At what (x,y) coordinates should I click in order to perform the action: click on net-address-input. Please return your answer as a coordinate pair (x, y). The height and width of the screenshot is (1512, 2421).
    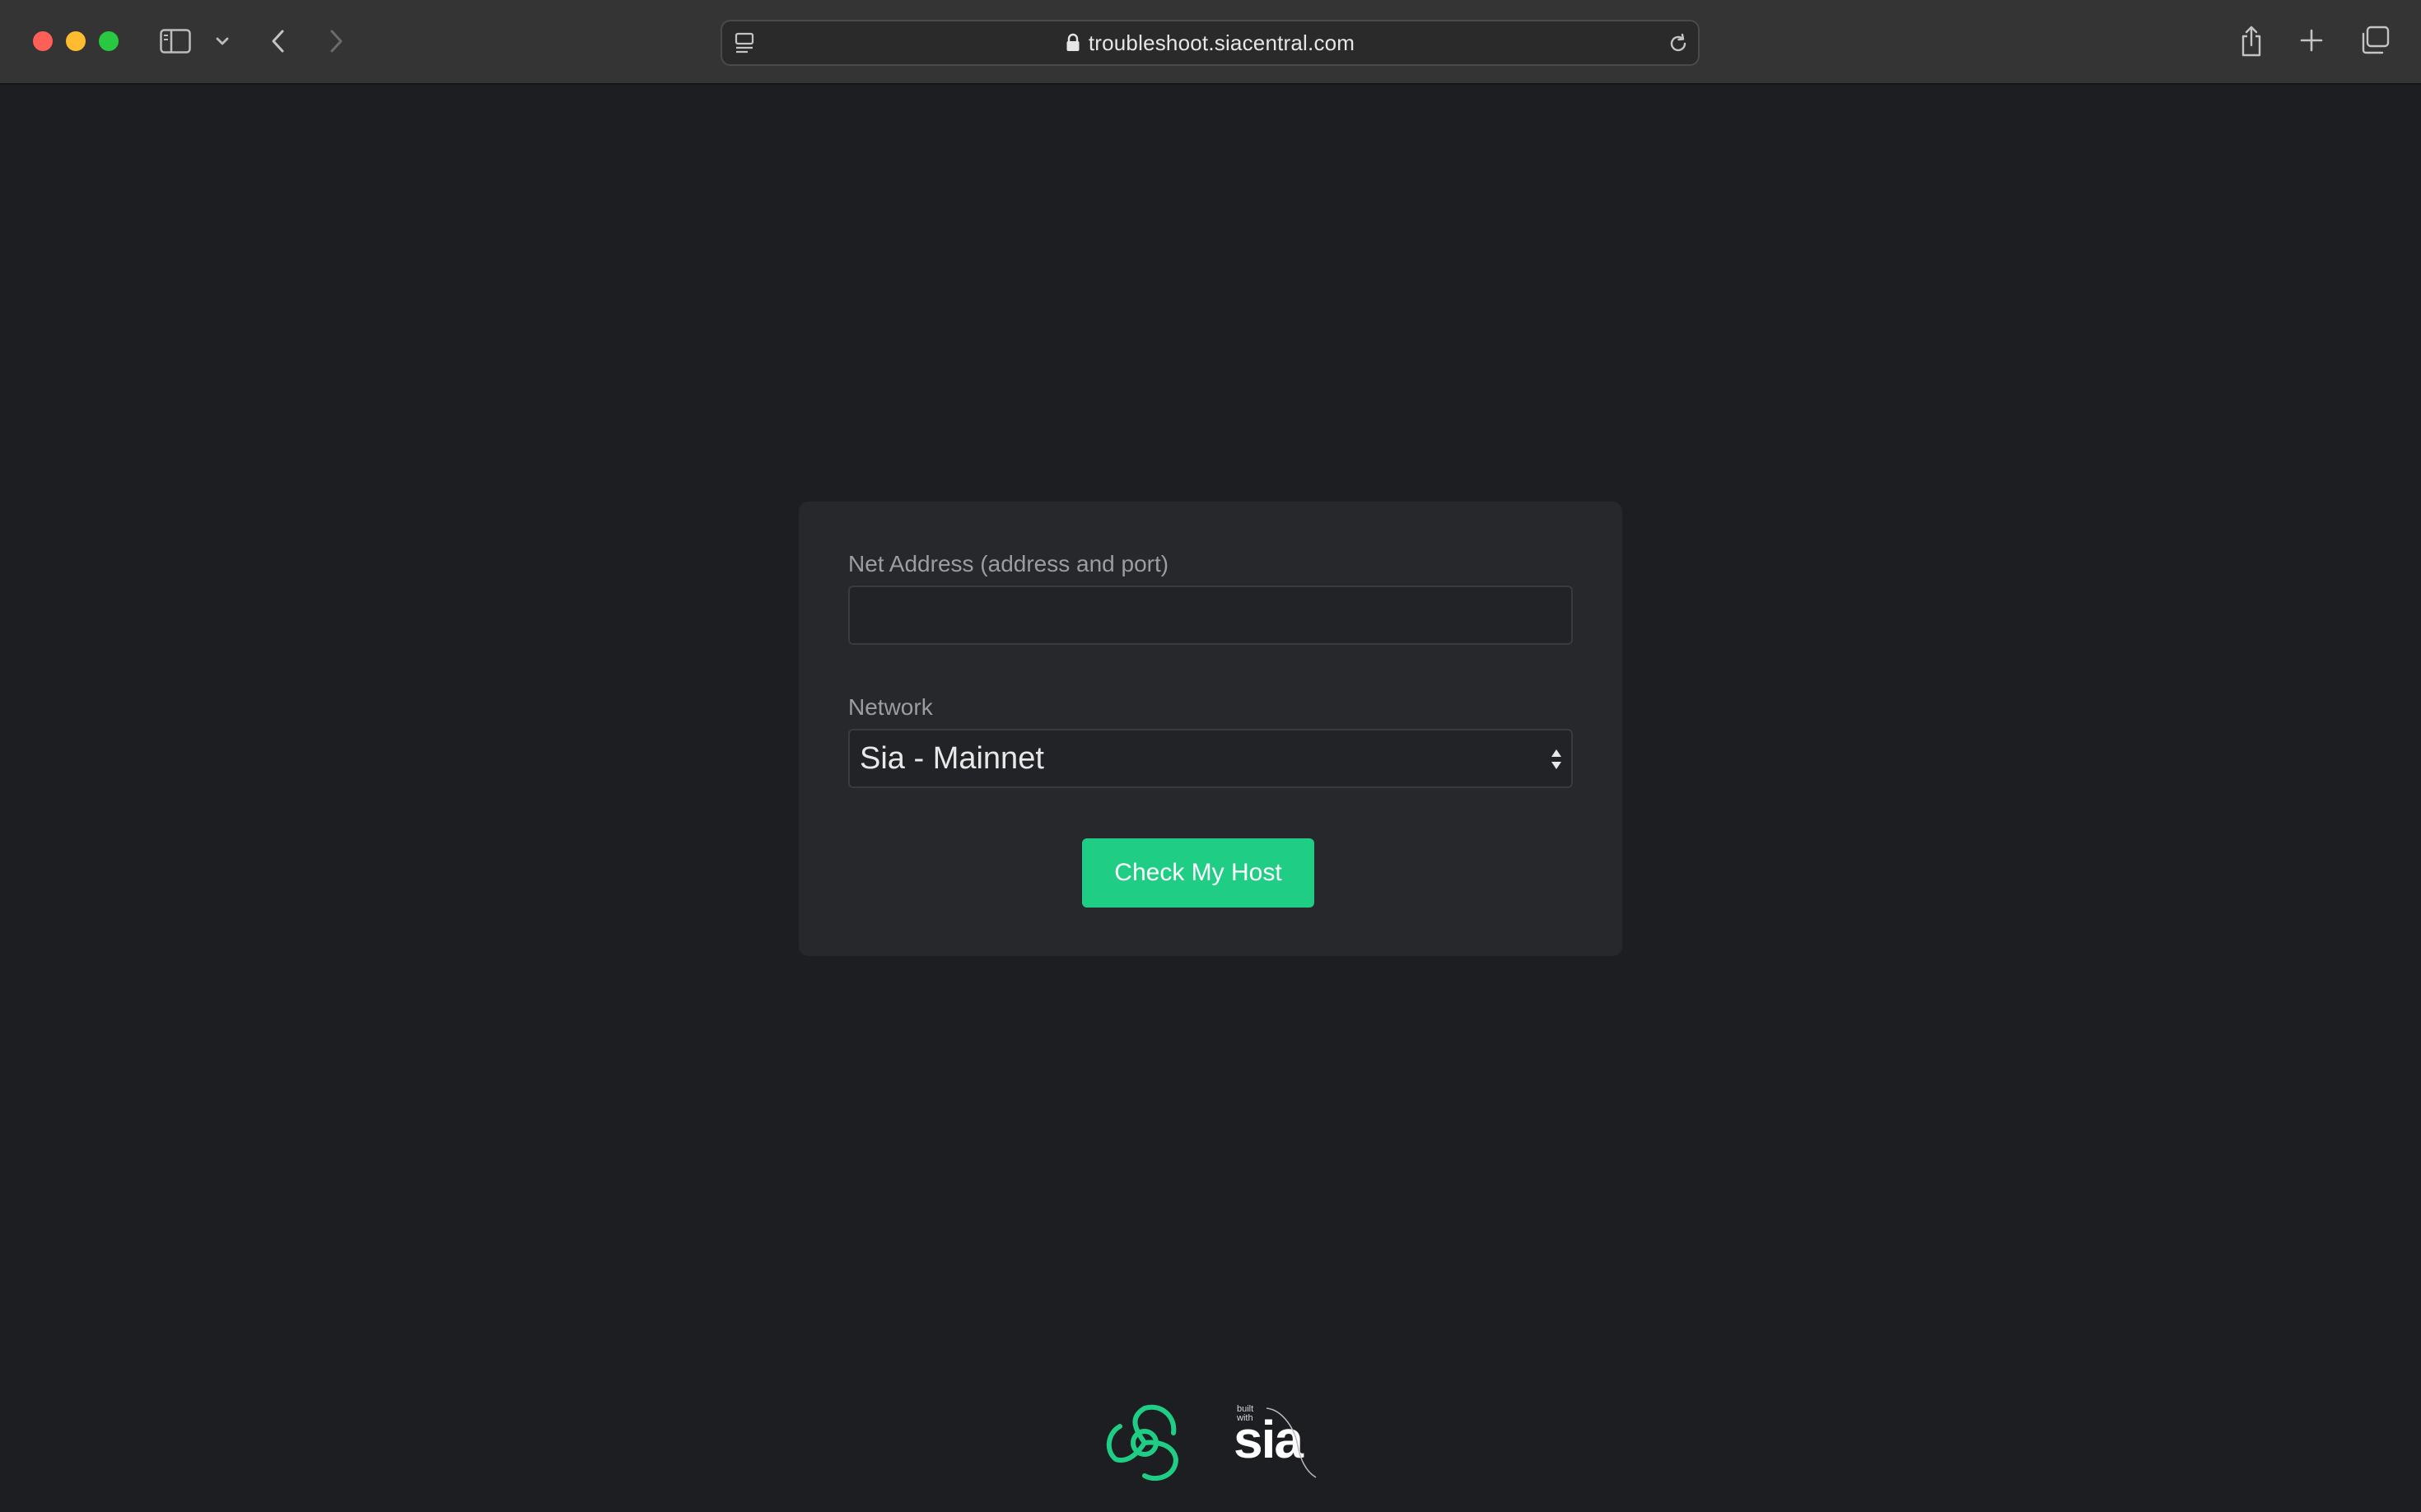
    Looking at the image, I should click on (1210, 615).